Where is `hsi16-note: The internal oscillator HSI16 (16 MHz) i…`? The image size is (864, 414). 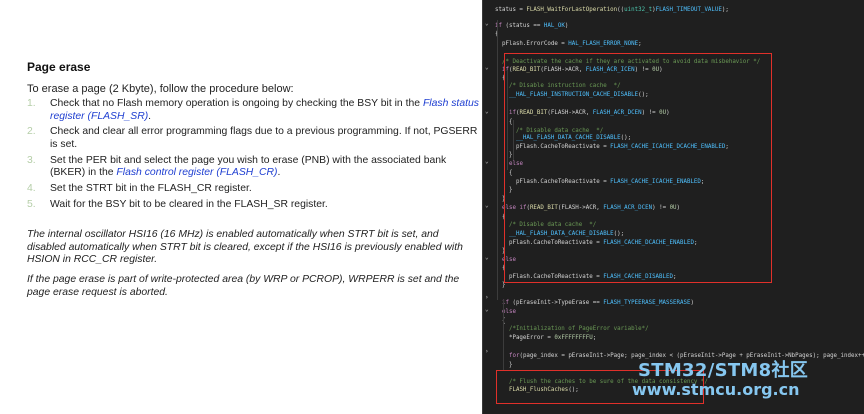 hsi16-note: The internal oscillator HSI16 (16 MHz) i… is located at coordinates (245, 247).